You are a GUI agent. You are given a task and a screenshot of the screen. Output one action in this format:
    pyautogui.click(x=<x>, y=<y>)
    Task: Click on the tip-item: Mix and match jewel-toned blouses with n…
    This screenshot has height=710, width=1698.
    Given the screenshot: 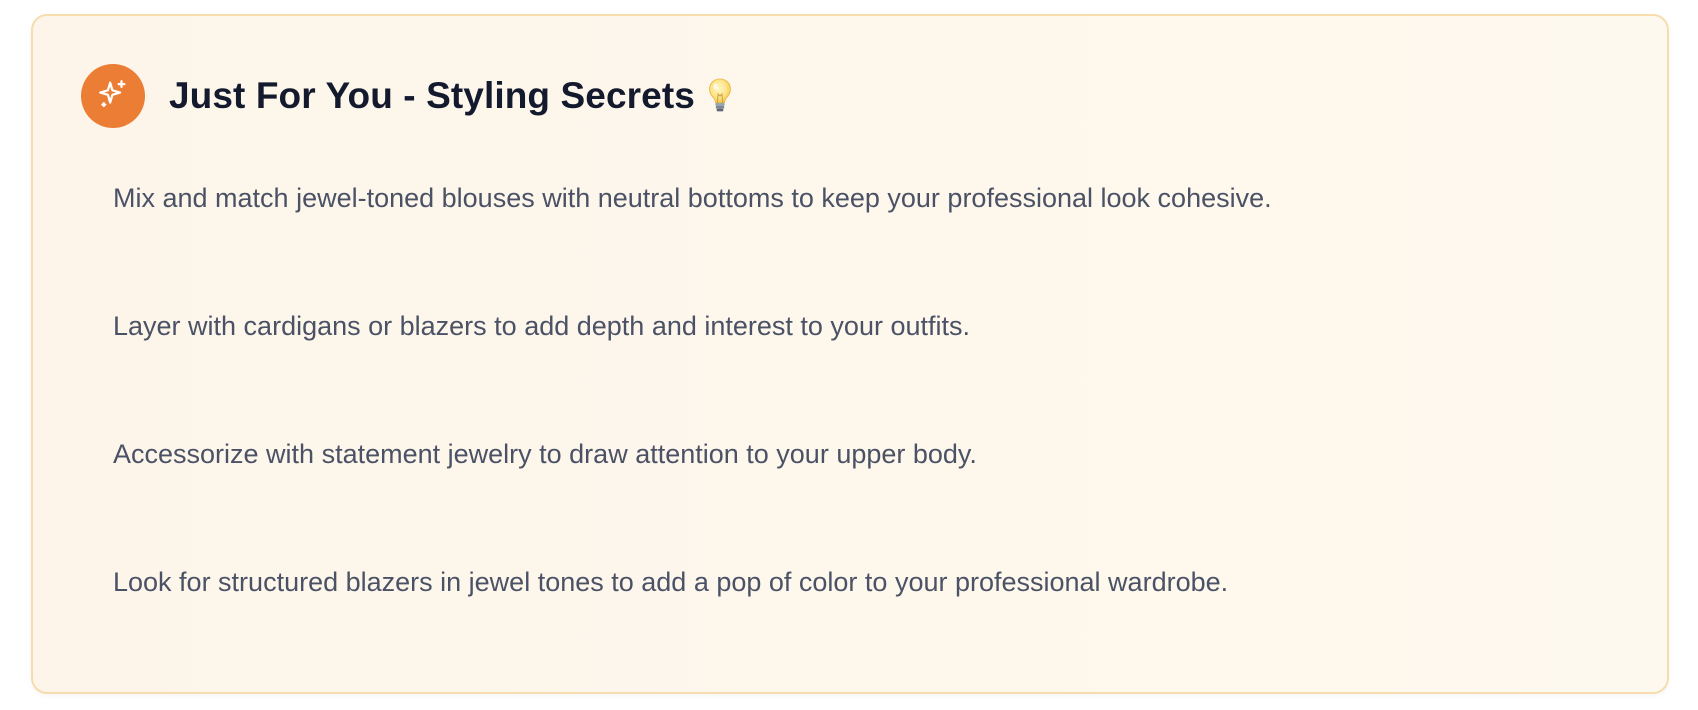 What is the action you would take?
    pyautogui.click(x=692, y=198)
    